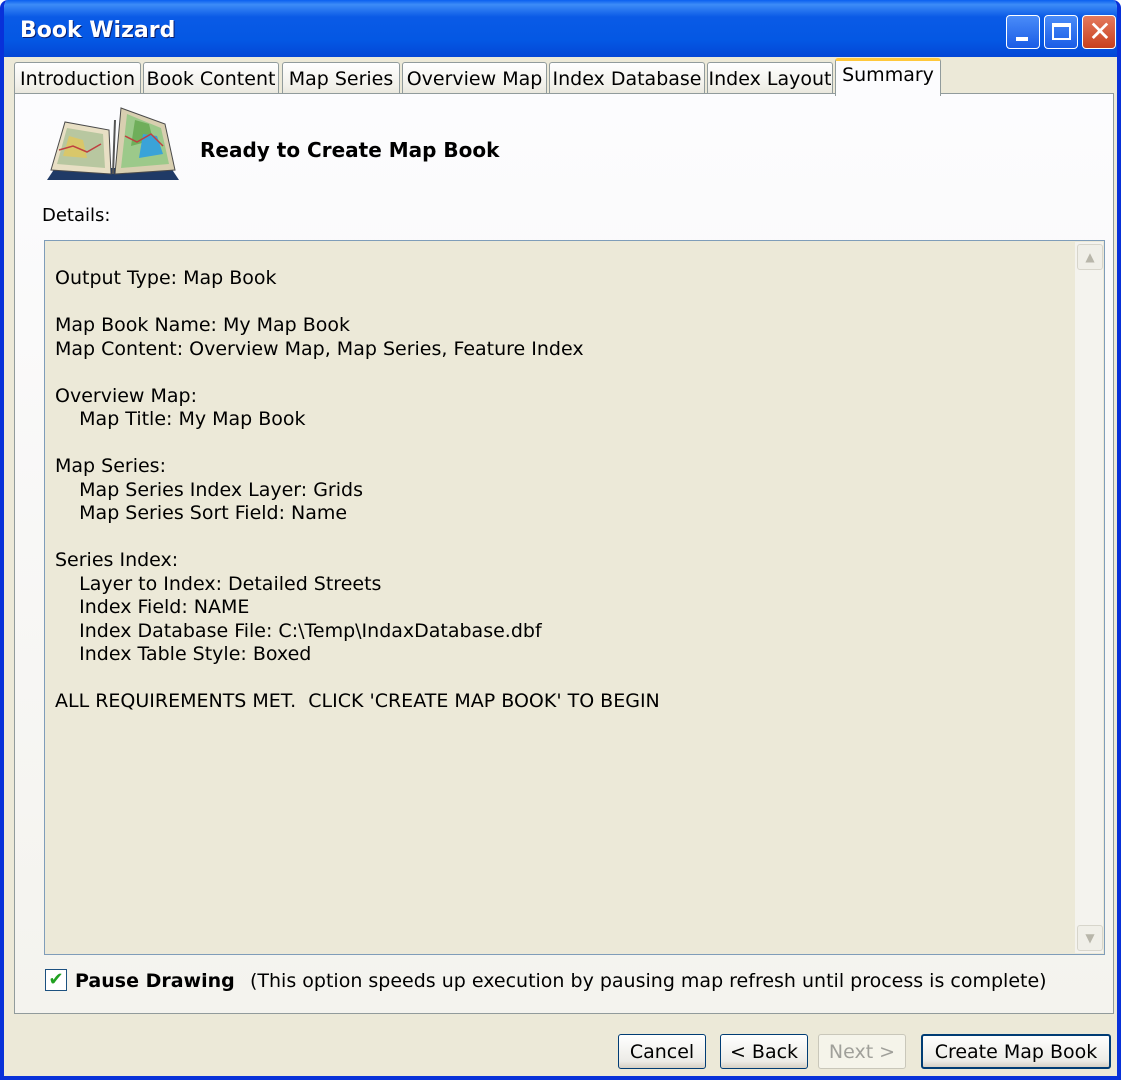 This screenshot has height=1080, width=1121. Describe the element at coordinates (98, 30) in the screenshot. I see `window-title: Book Wizard` at that location.